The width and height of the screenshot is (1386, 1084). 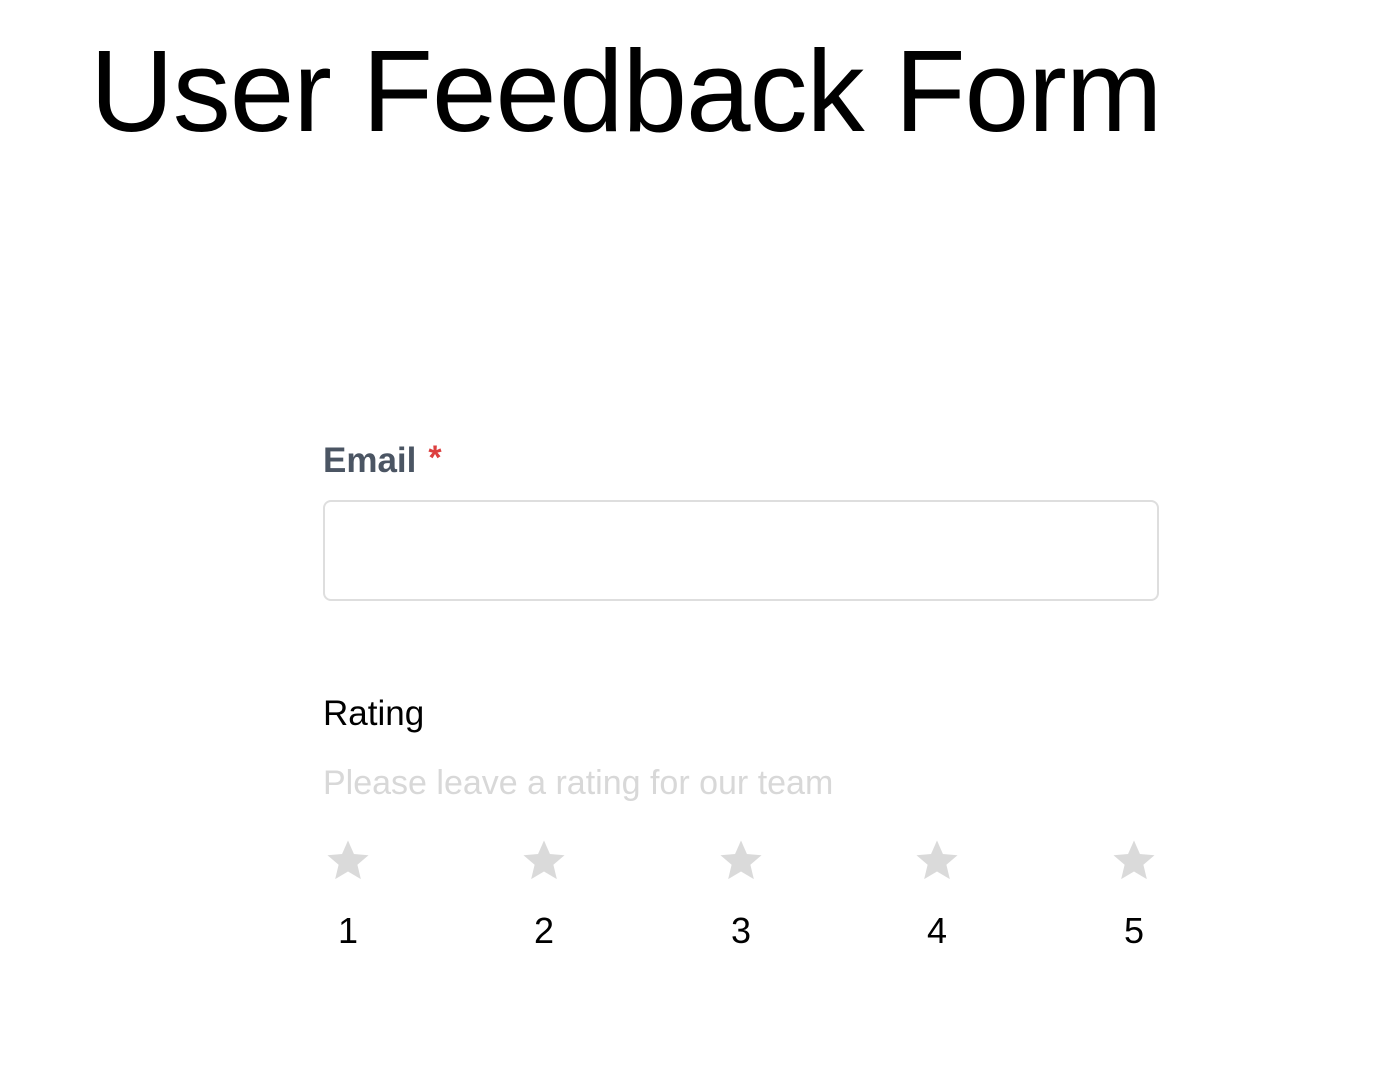 What do you see at coordinates (937, 930) in the screenshot?
I see `rating-number: 4` at bounding box center [937, 930].